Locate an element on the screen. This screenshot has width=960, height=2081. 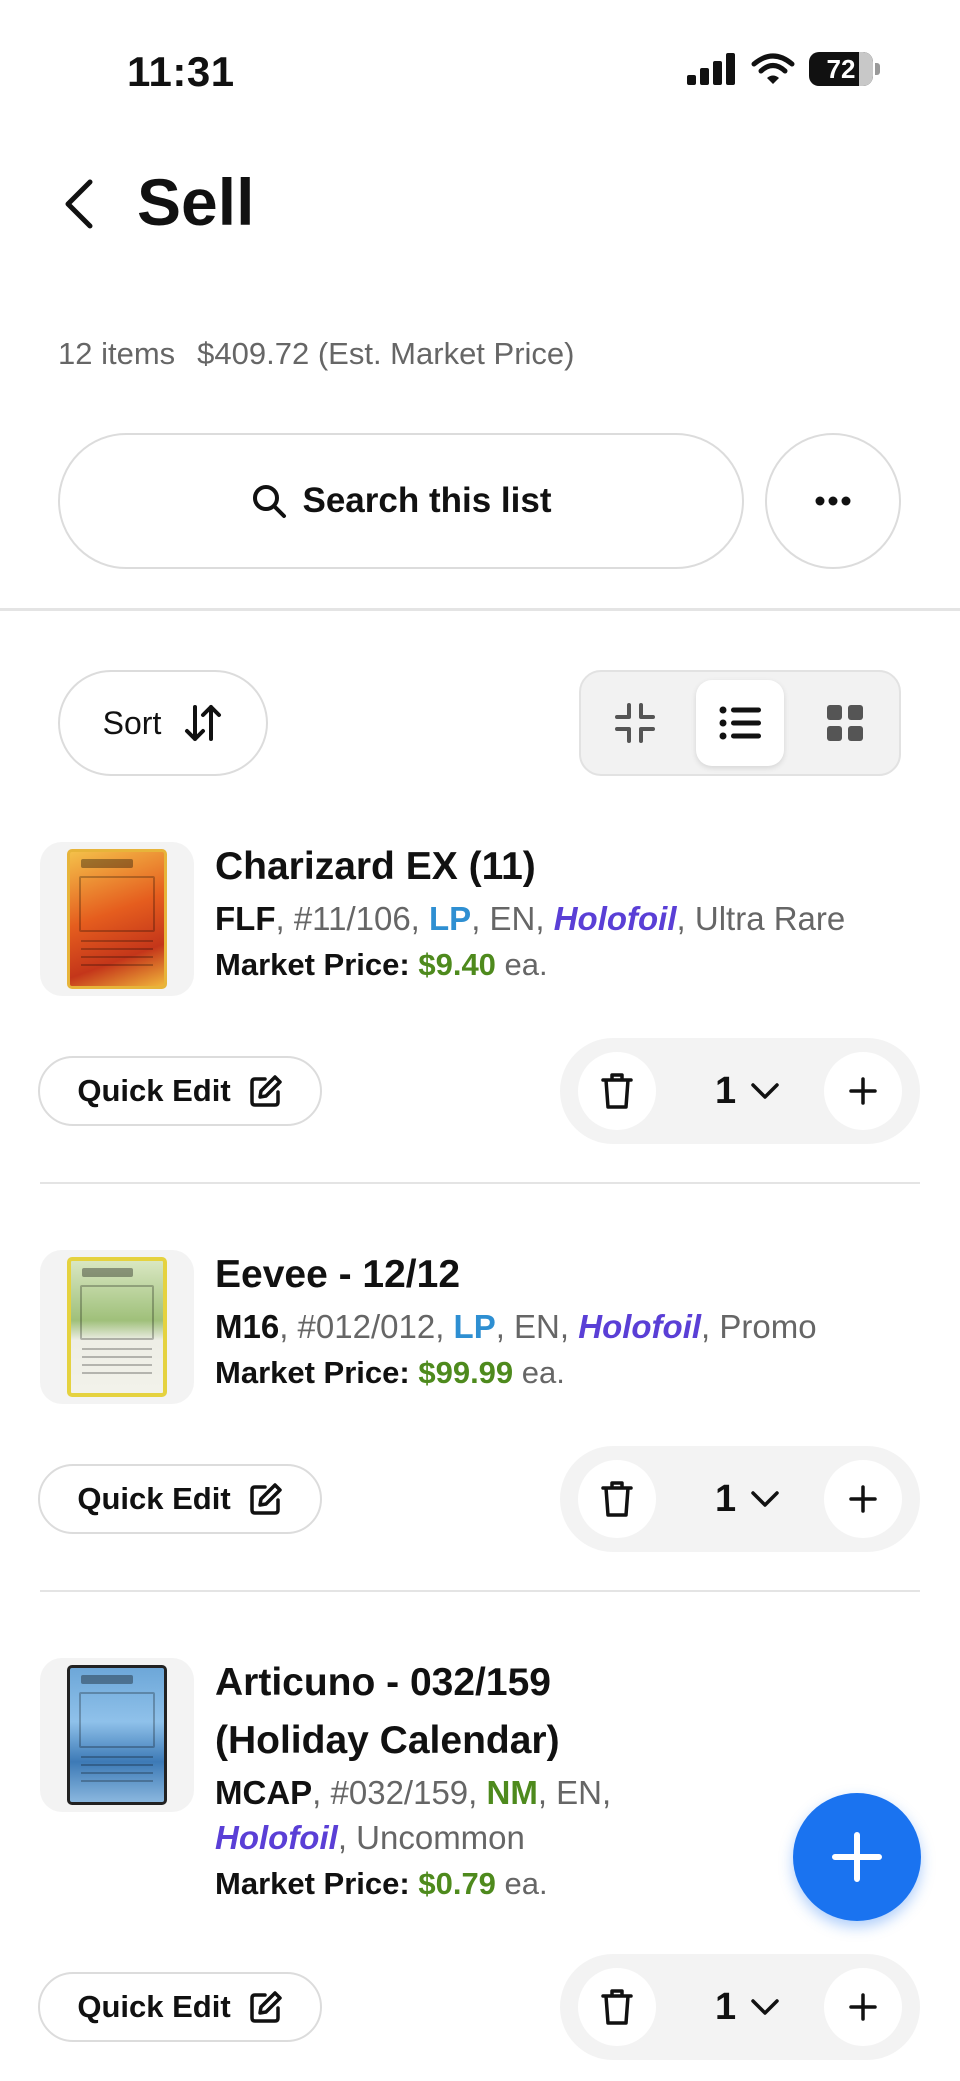
item-name: Charizard EX (11) is located at coordinates (375, 866).